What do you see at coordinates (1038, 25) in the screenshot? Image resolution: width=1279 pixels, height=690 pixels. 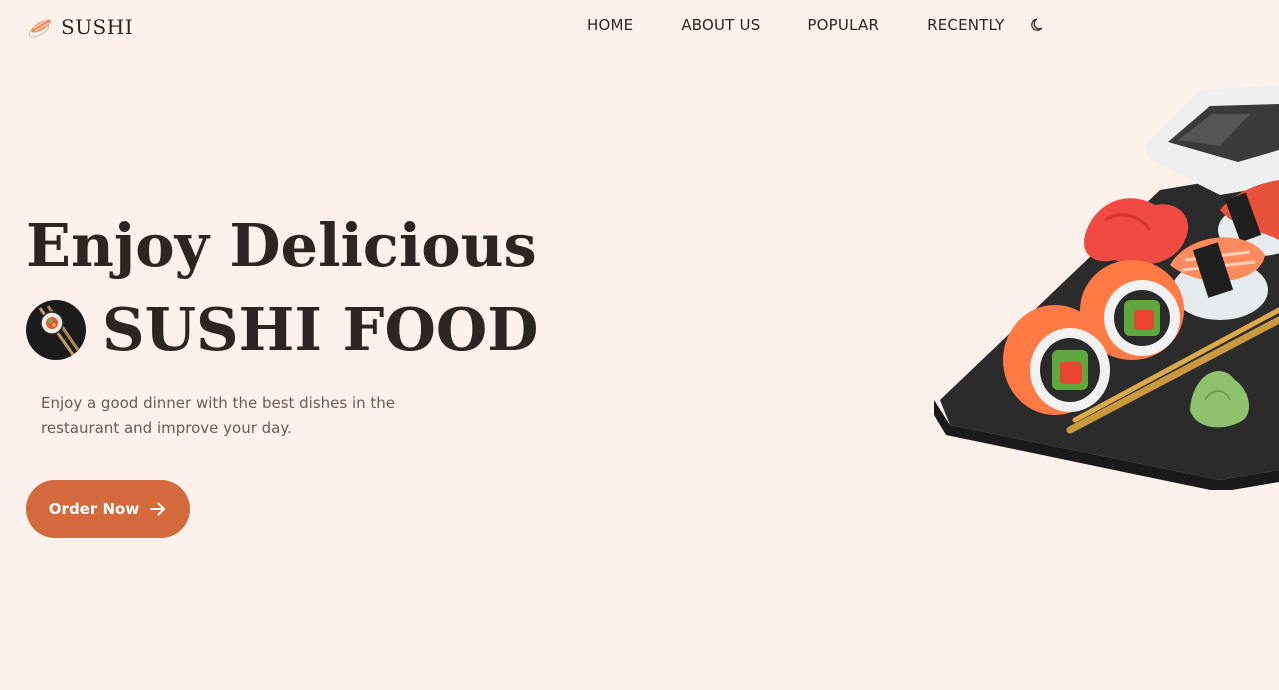 I see `moon-icon` at bounding box center [1038, 25].